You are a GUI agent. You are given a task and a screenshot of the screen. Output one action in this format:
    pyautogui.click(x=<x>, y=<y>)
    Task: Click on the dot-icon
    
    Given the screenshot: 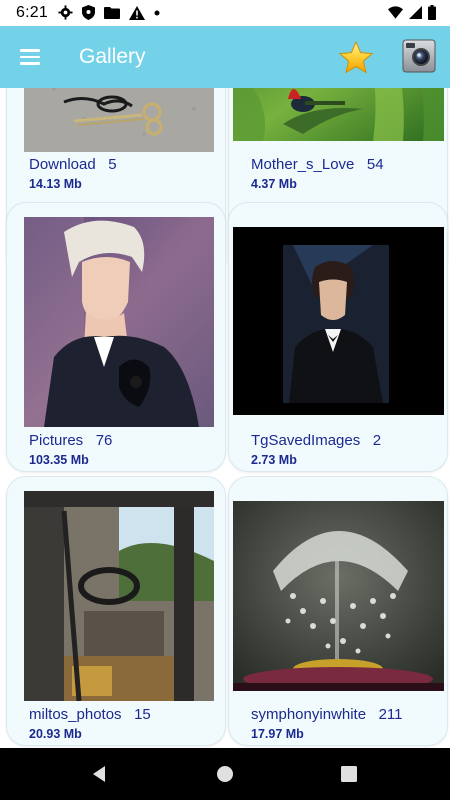 What is the action you would take?
    pyautogui.click(x=157, y=12)
    